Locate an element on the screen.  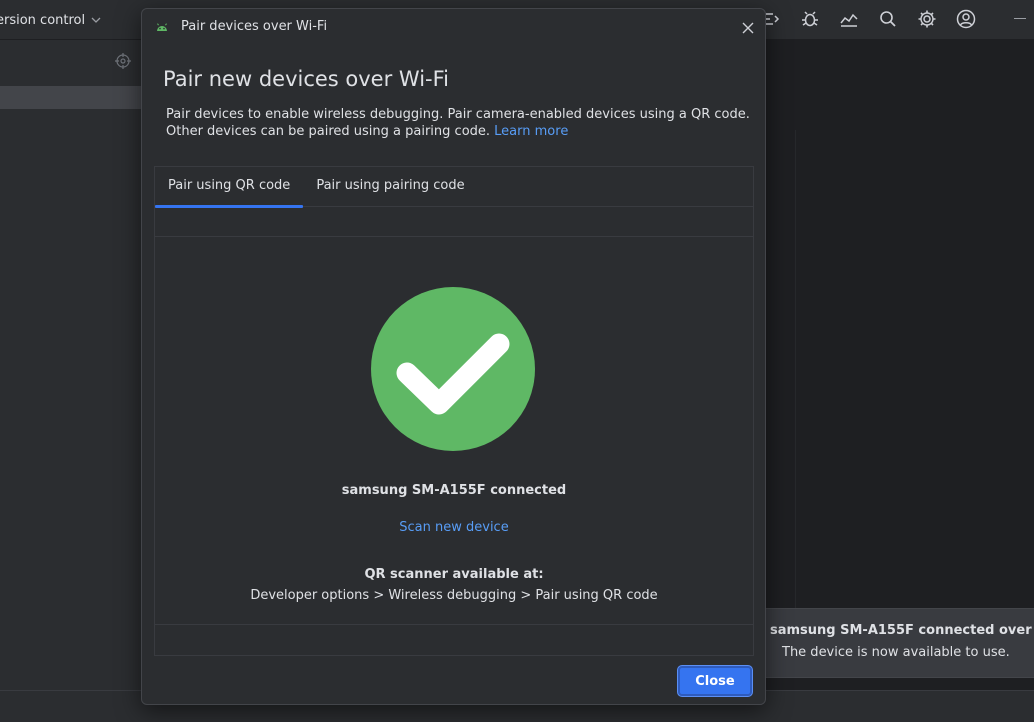
close-icon is located at coordinates (748, 28).